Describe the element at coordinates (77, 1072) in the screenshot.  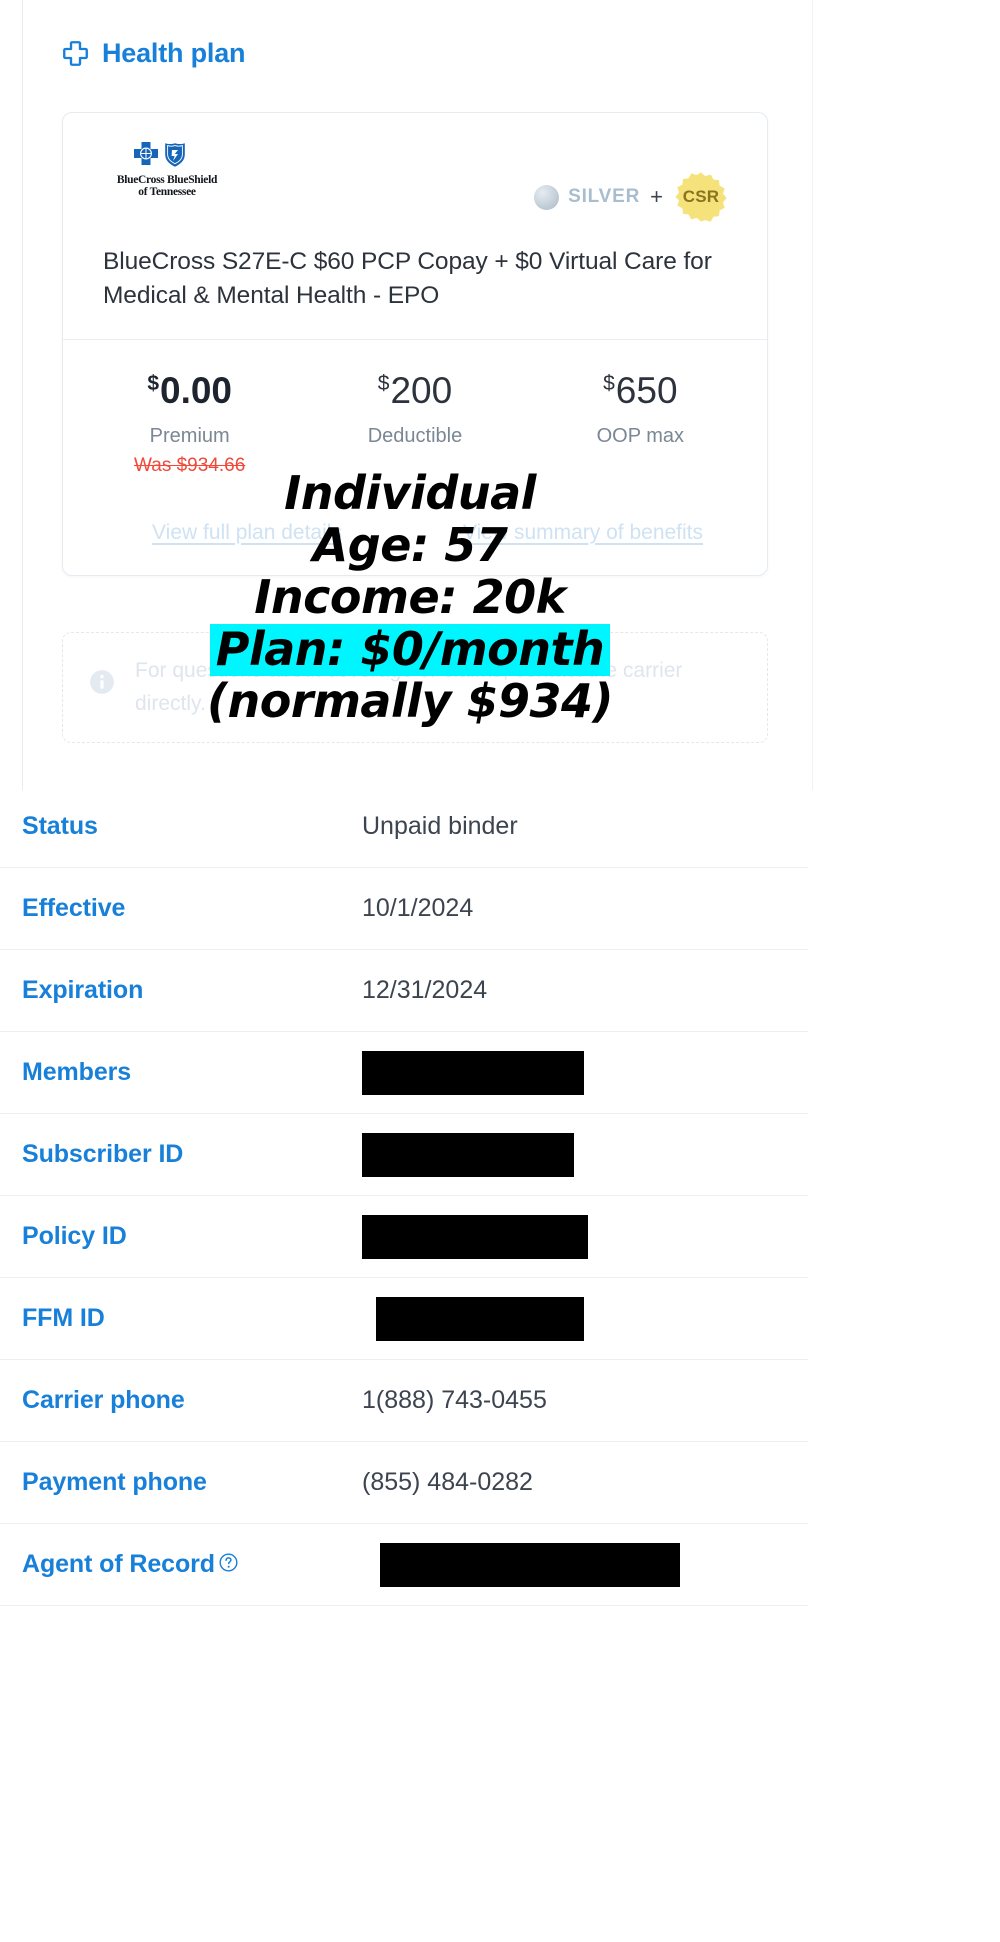
I see `detail-label-text: Members` at that location.